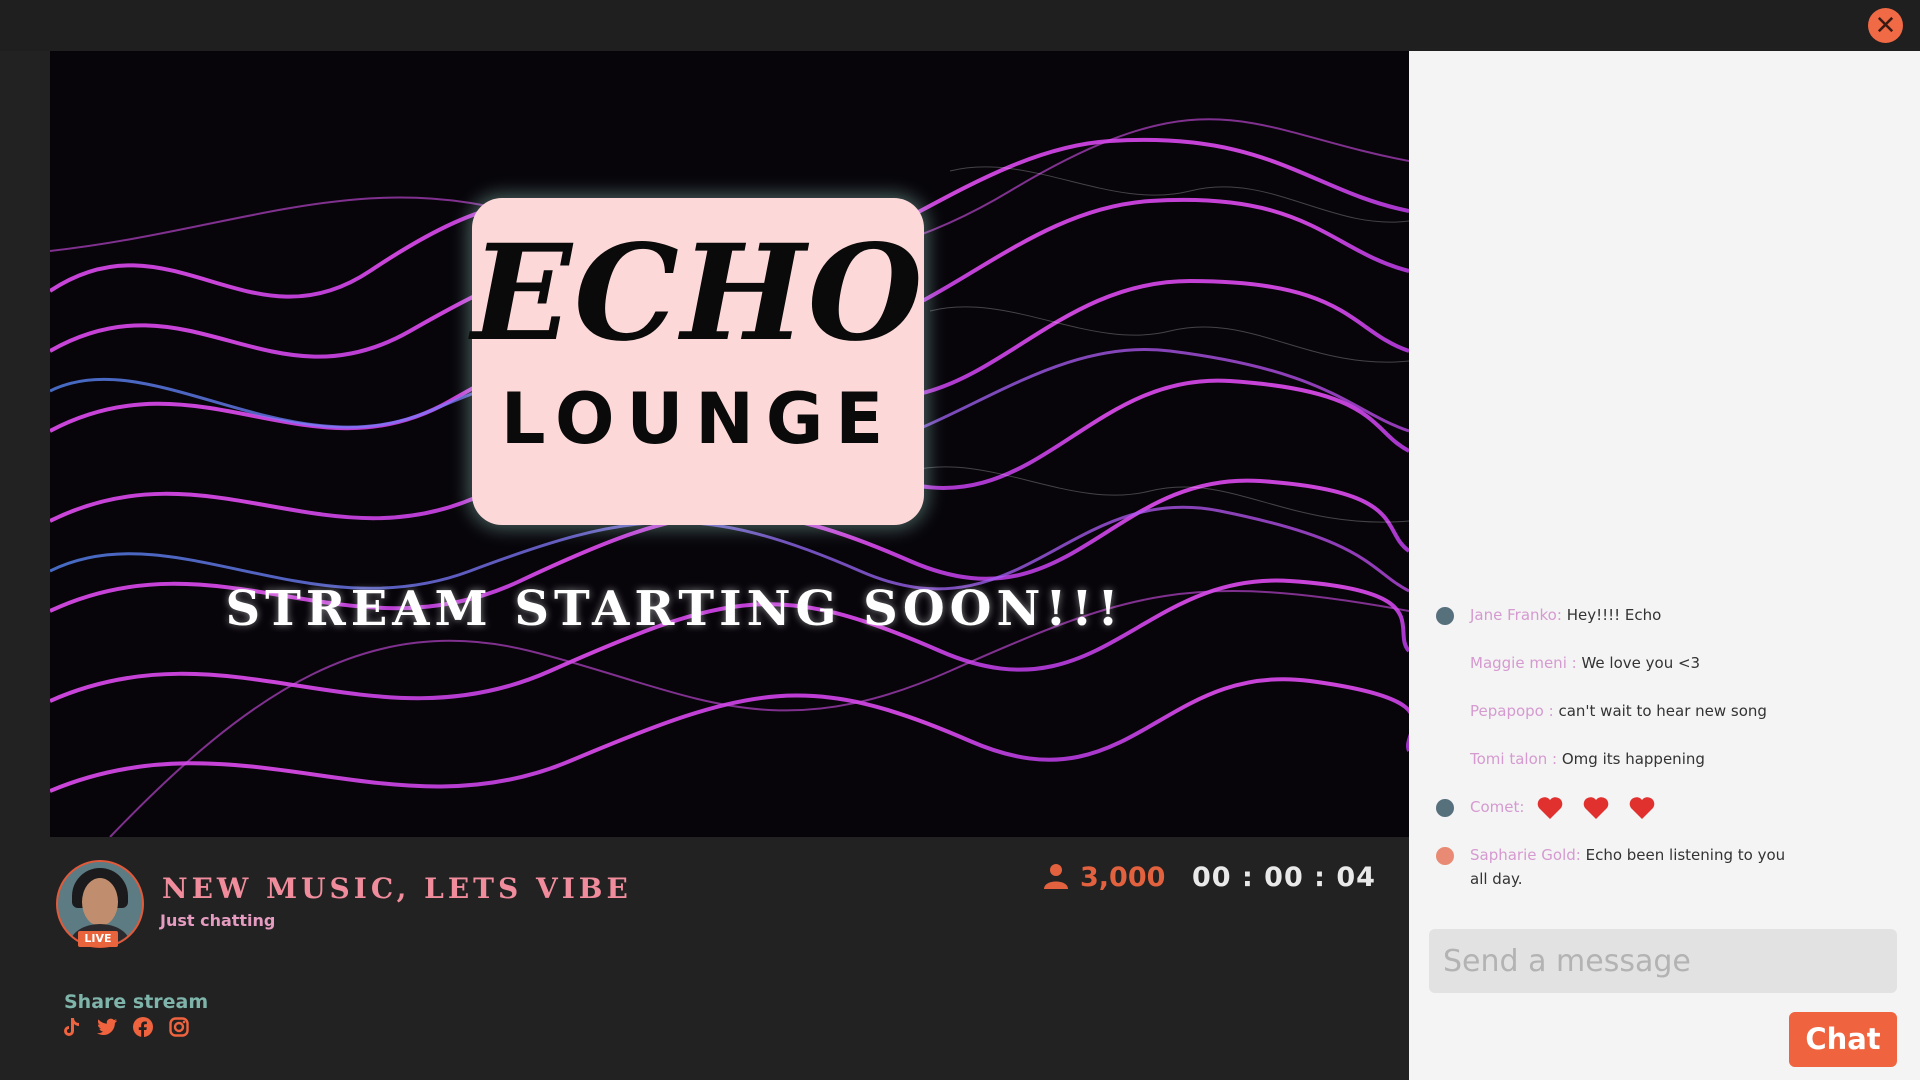 The width and height of the screenshot is (1920, 1080). I want to click on facebook-icon, so click(143, 1027).